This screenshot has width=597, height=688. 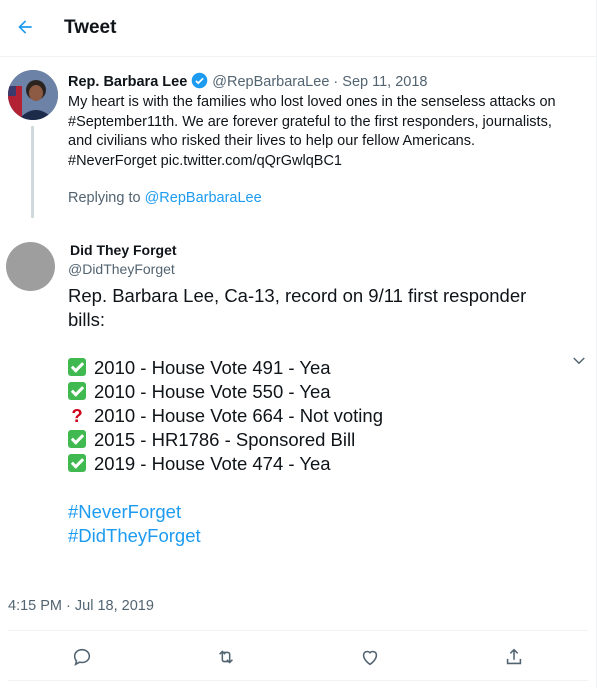 What do you see at coordinates (212, 367) in the screenshot?
I see `record-text: 2010 - House Vote 491 - Yea` at bounding box center [212, 367].